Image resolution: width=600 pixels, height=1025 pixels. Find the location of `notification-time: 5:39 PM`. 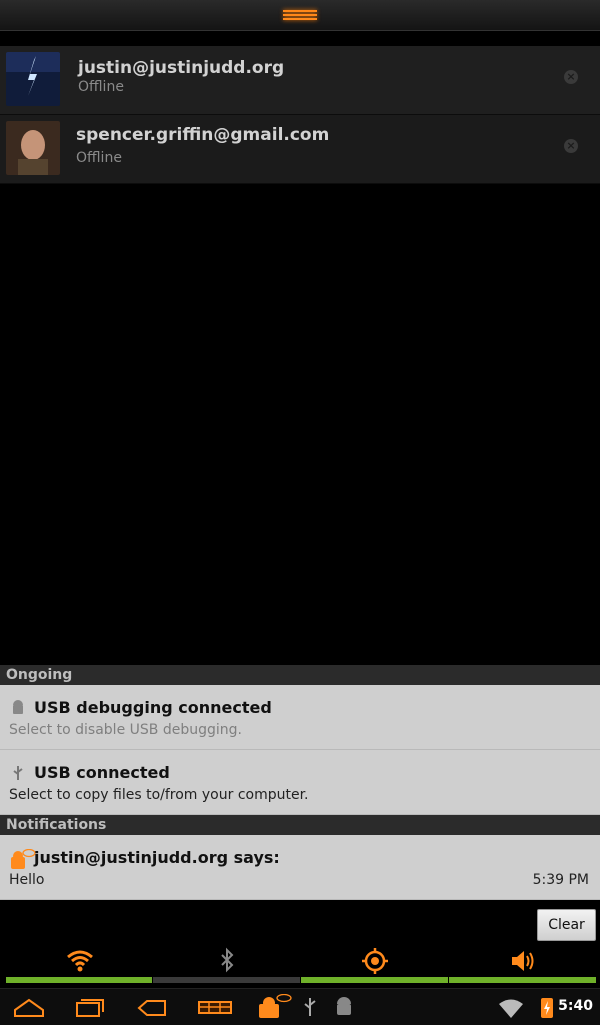

notification-time: 5:39 PM is located at coordinates (560, 880).